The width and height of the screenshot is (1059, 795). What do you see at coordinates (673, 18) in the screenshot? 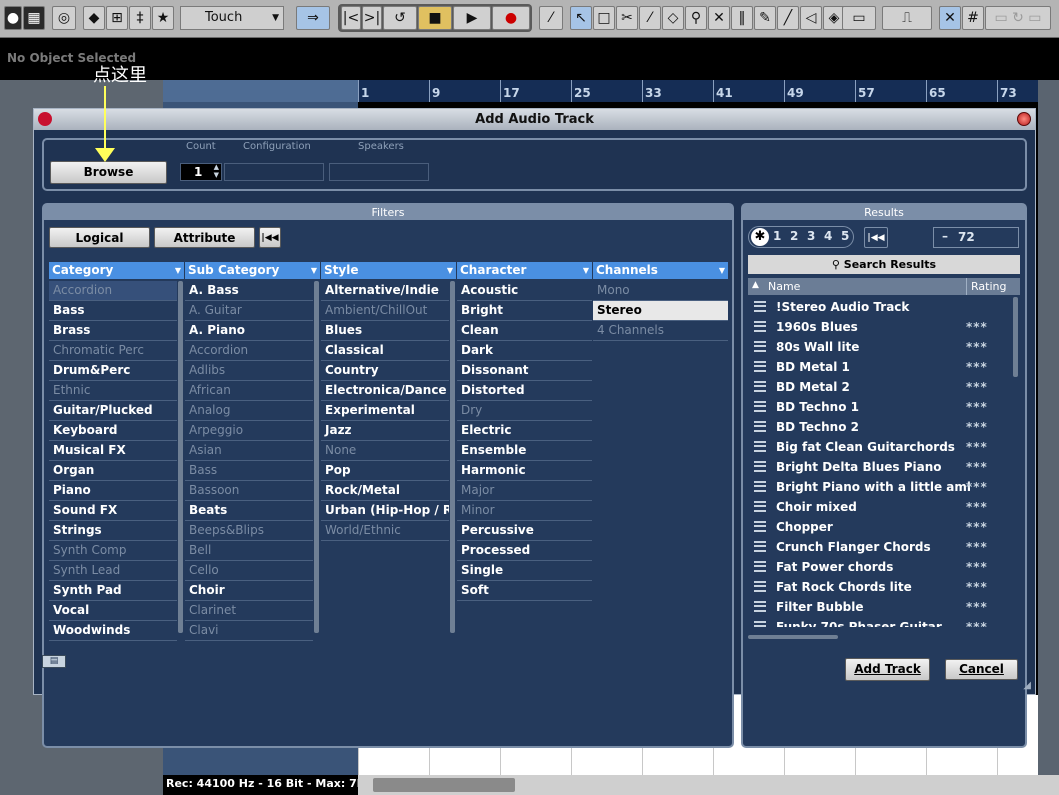
I see `erase-icon: ◇` at bounding box center [673, 18].